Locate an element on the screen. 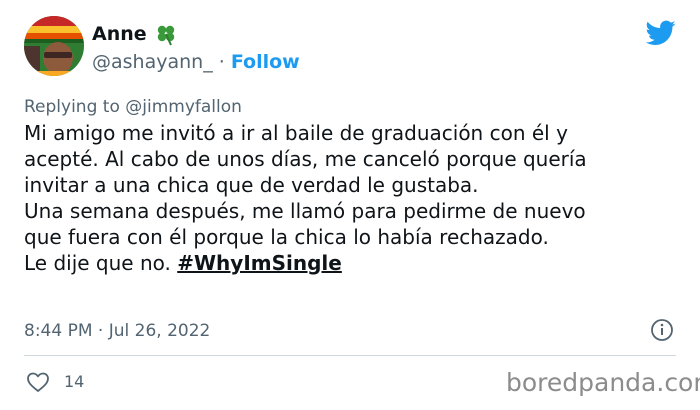 The image size is (700, 410). replying-to: Replying to @jimmyfallon is located at coordinates (133, 107).